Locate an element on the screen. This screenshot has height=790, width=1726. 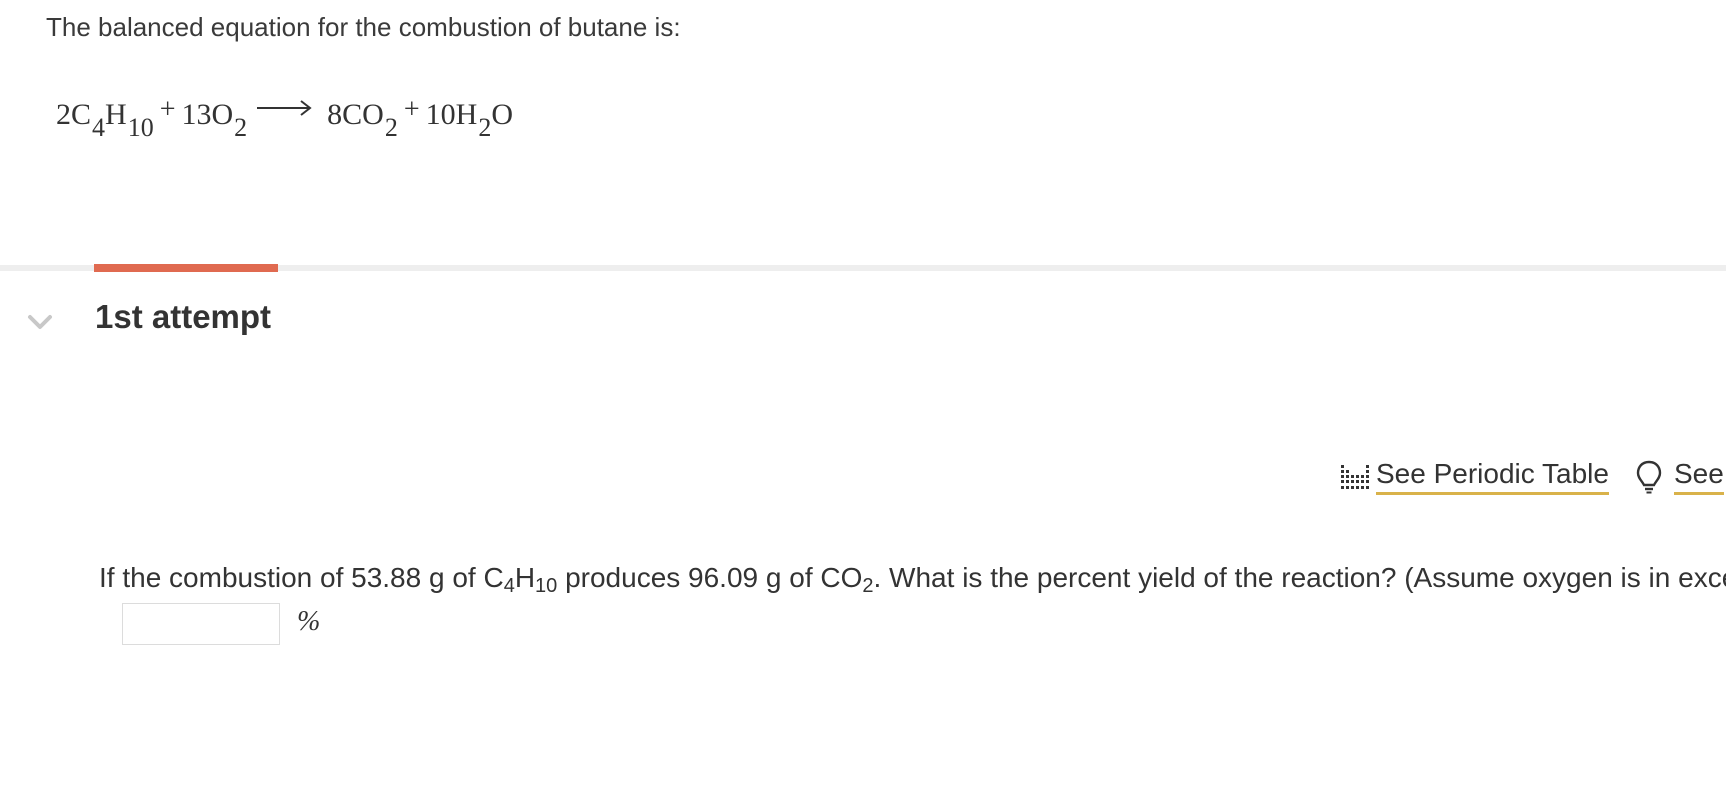
eq-plus-1: + is located at coordinates (167, 109).